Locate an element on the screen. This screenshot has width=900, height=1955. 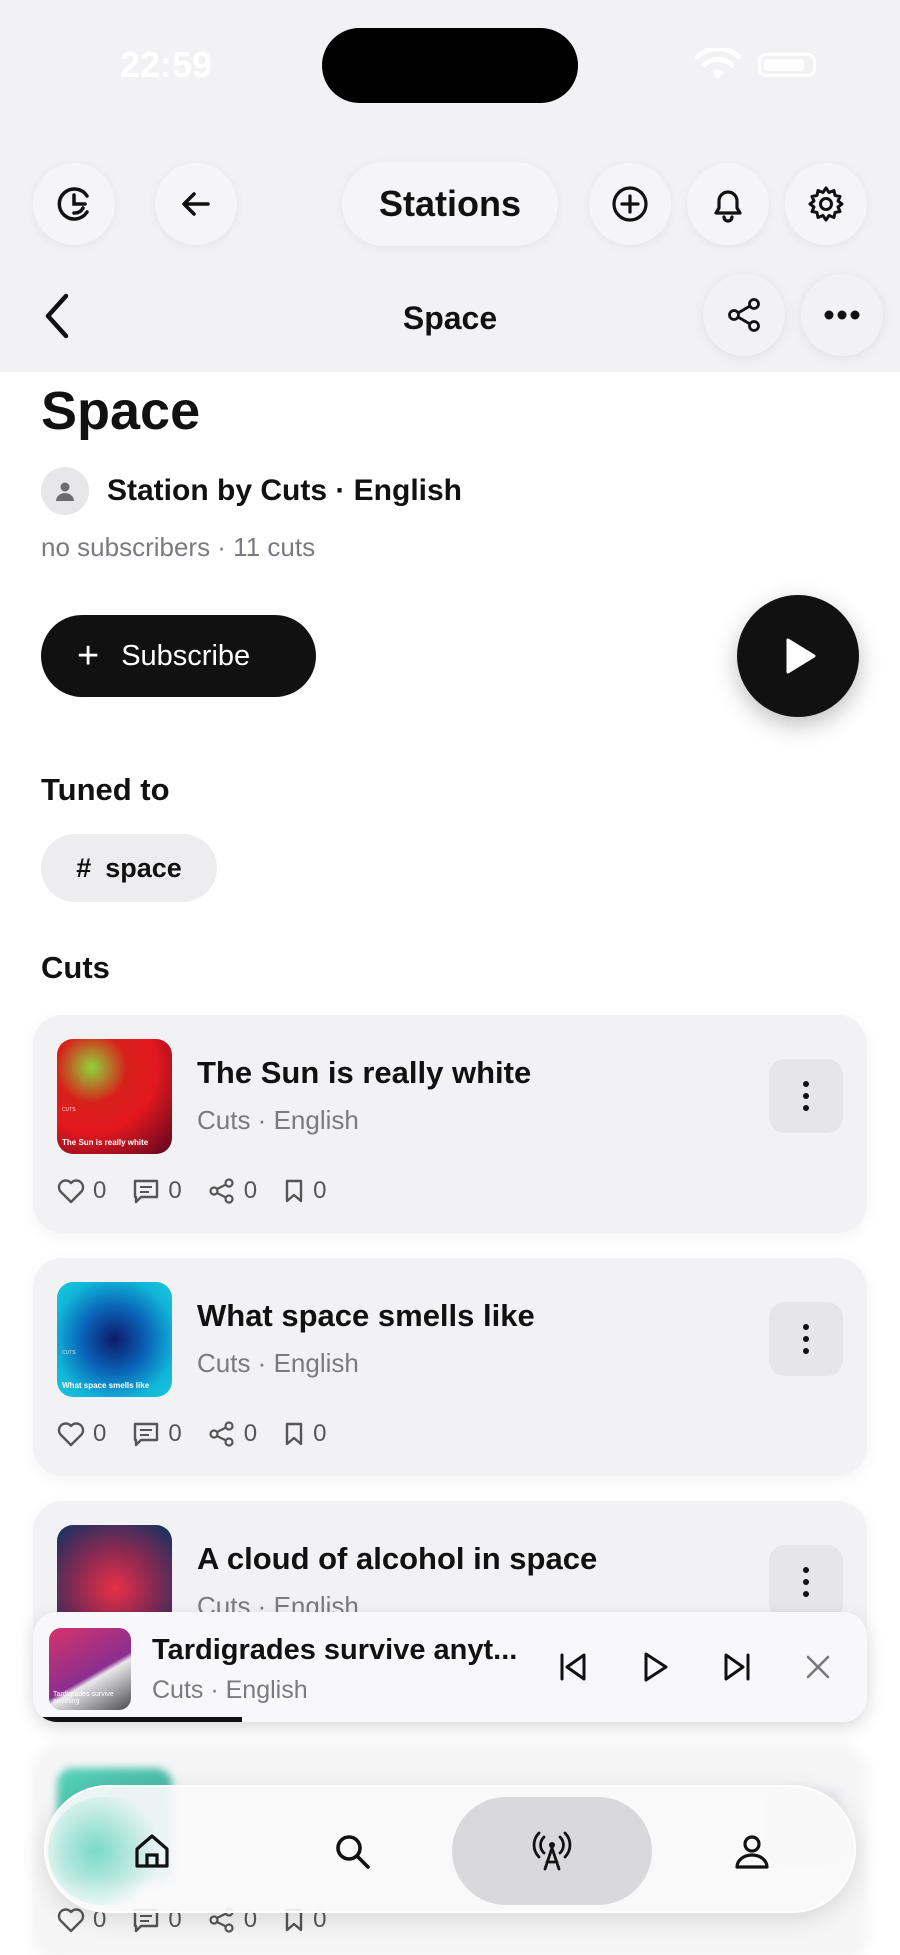
thumb-caption: What space smells like is located at coordinates (106, 1385).